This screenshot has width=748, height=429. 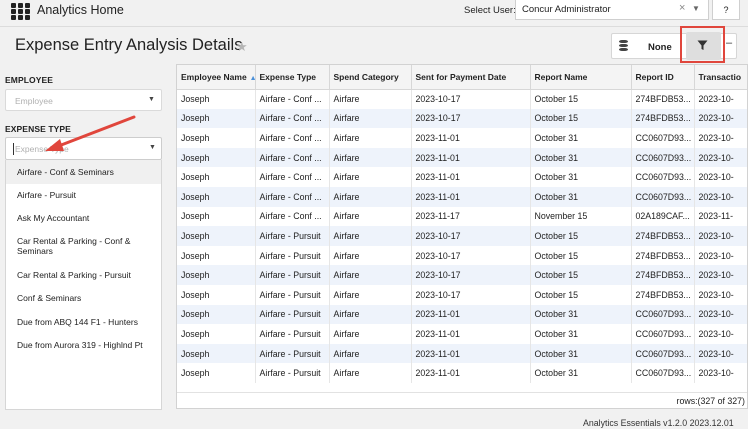 I want to click on sort-ascending-icon: ▲, so click(x=252, y=78).